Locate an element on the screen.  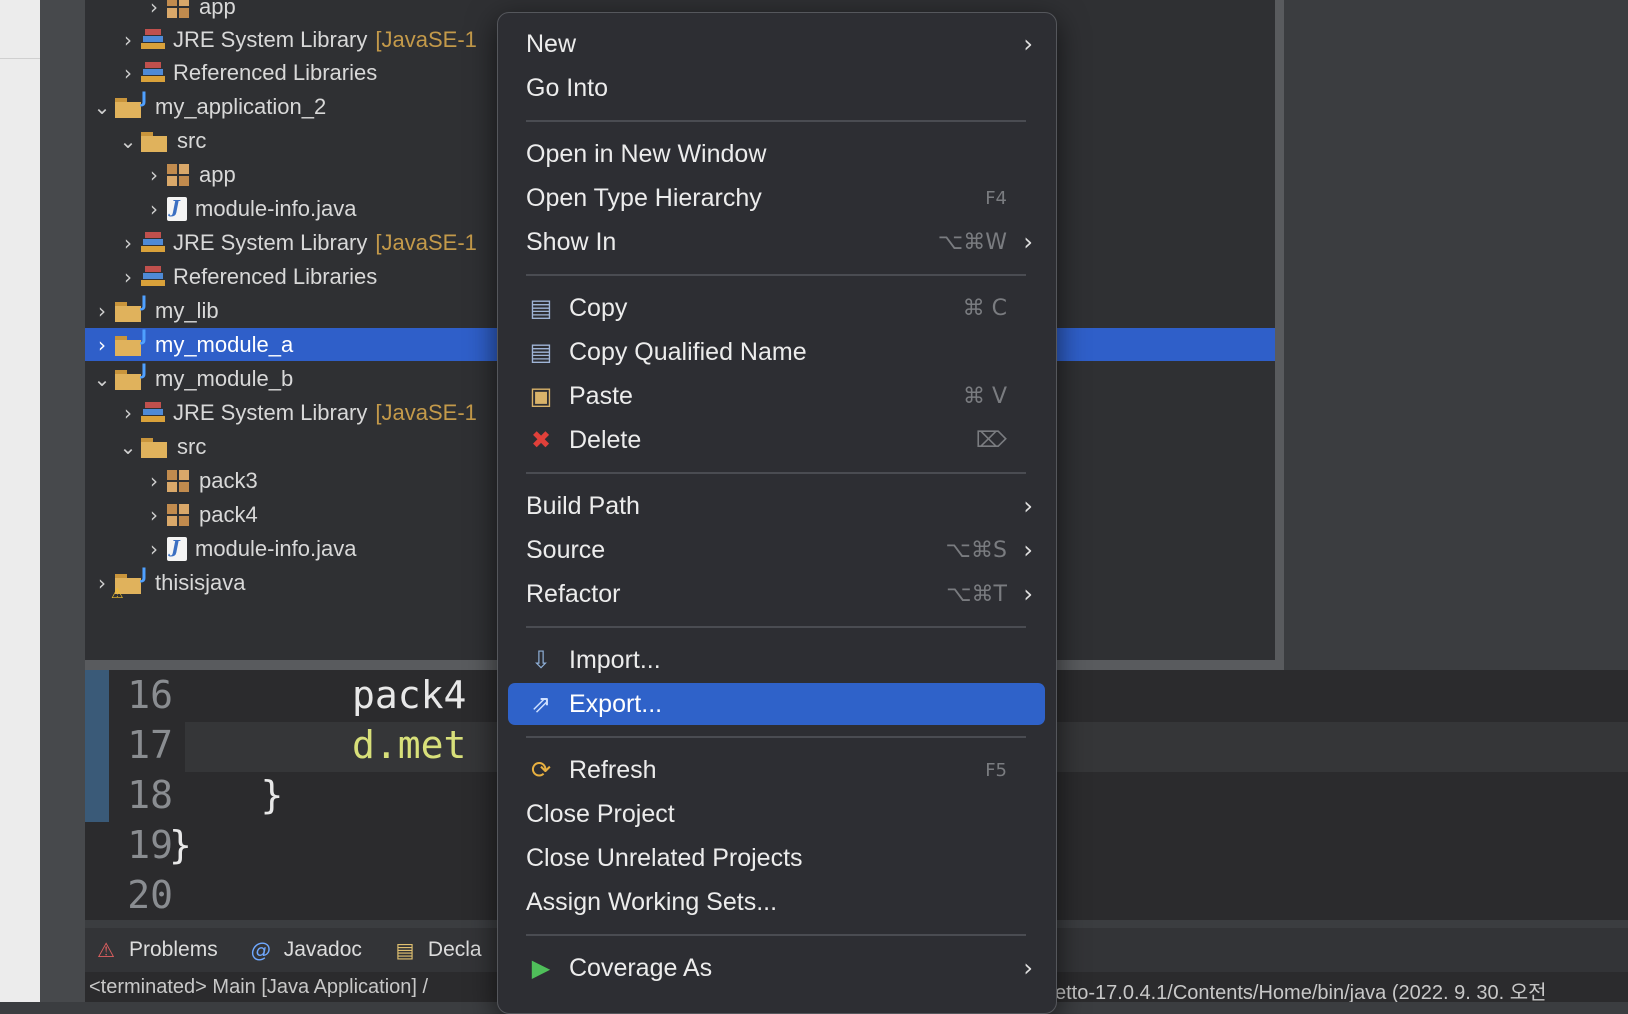
tab-declaration: ▤ Decla is located at coordinates (436, 950).